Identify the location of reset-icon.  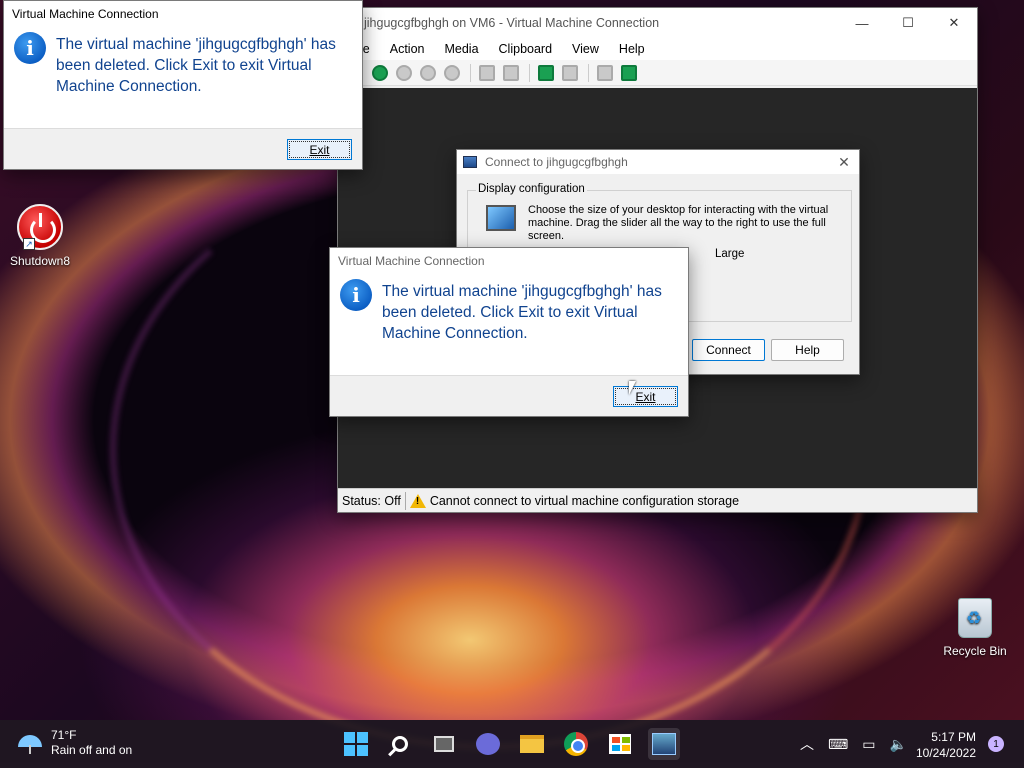
(546, 72).